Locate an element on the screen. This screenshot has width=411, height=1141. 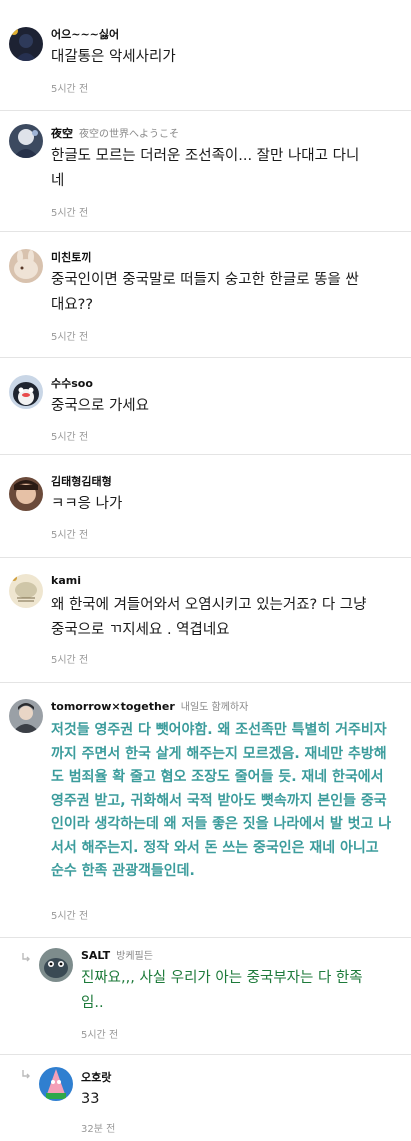
comment-text: 한글도 모르는 더러운 조선족이... 잘만 나대고 다니 네 is located at coordinates (205, 168).